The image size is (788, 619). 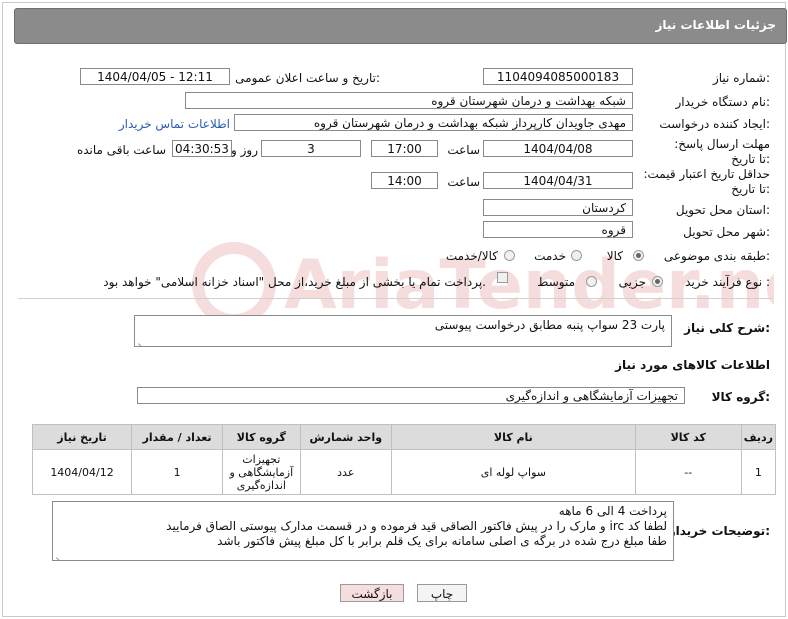 What do you see at coordinates (307, 78) in the screenshot?
I see `announce-date-label: تاریخ و ساعت اعلان عمومی:` at bounding box center [307, 78].